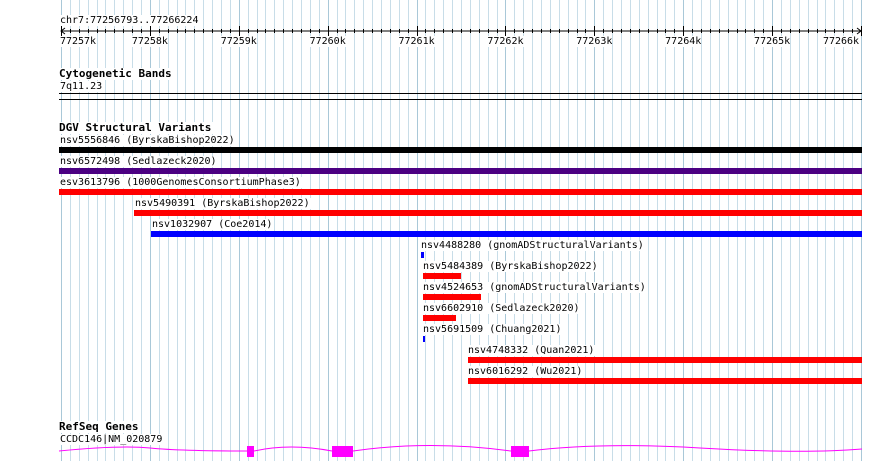 This screenshot has height=461, width=890. Describe the element at coordinates (683, 41) in the screenshot. I see `ruler-tick-label: 77264k` at that location.